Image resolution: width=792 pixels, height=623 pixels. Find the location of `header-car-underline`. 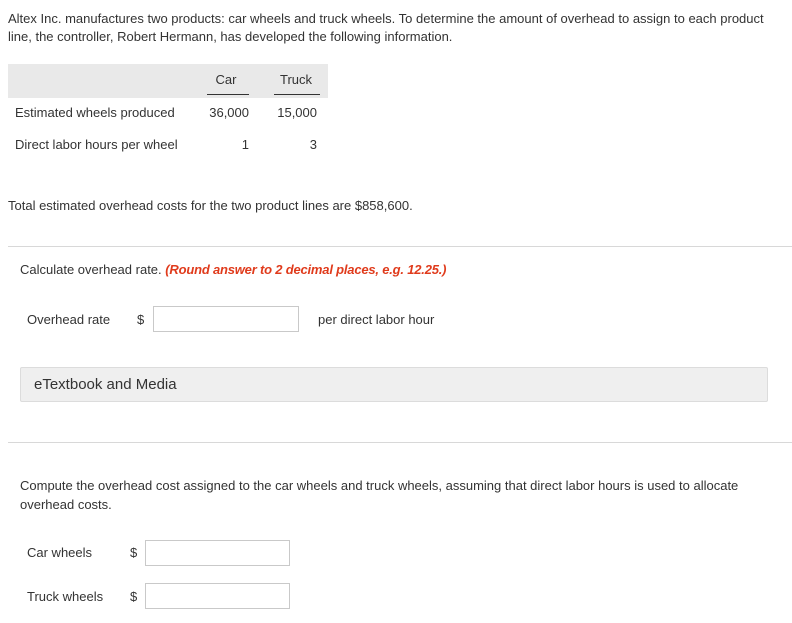

header-car-underline is located at coordinates (228, 94).